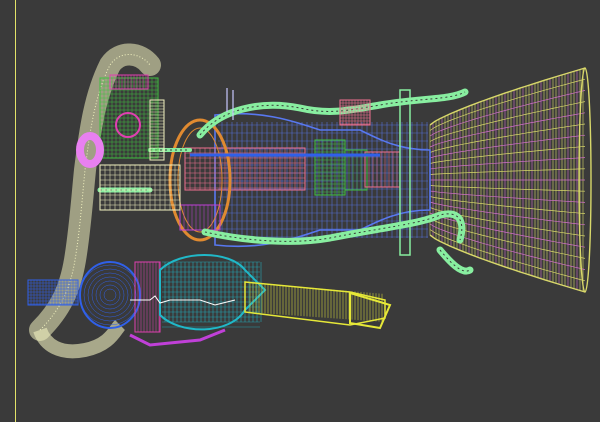  I want to click on nozzle-bell, so click(510, 180).